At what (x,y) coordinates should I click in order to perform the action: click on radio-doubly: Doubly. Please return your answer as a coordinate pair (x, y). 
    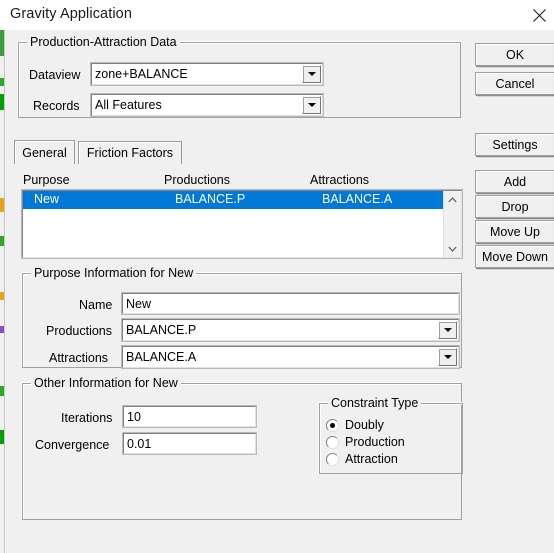
    Looking at the image, I should click on (355, 425).